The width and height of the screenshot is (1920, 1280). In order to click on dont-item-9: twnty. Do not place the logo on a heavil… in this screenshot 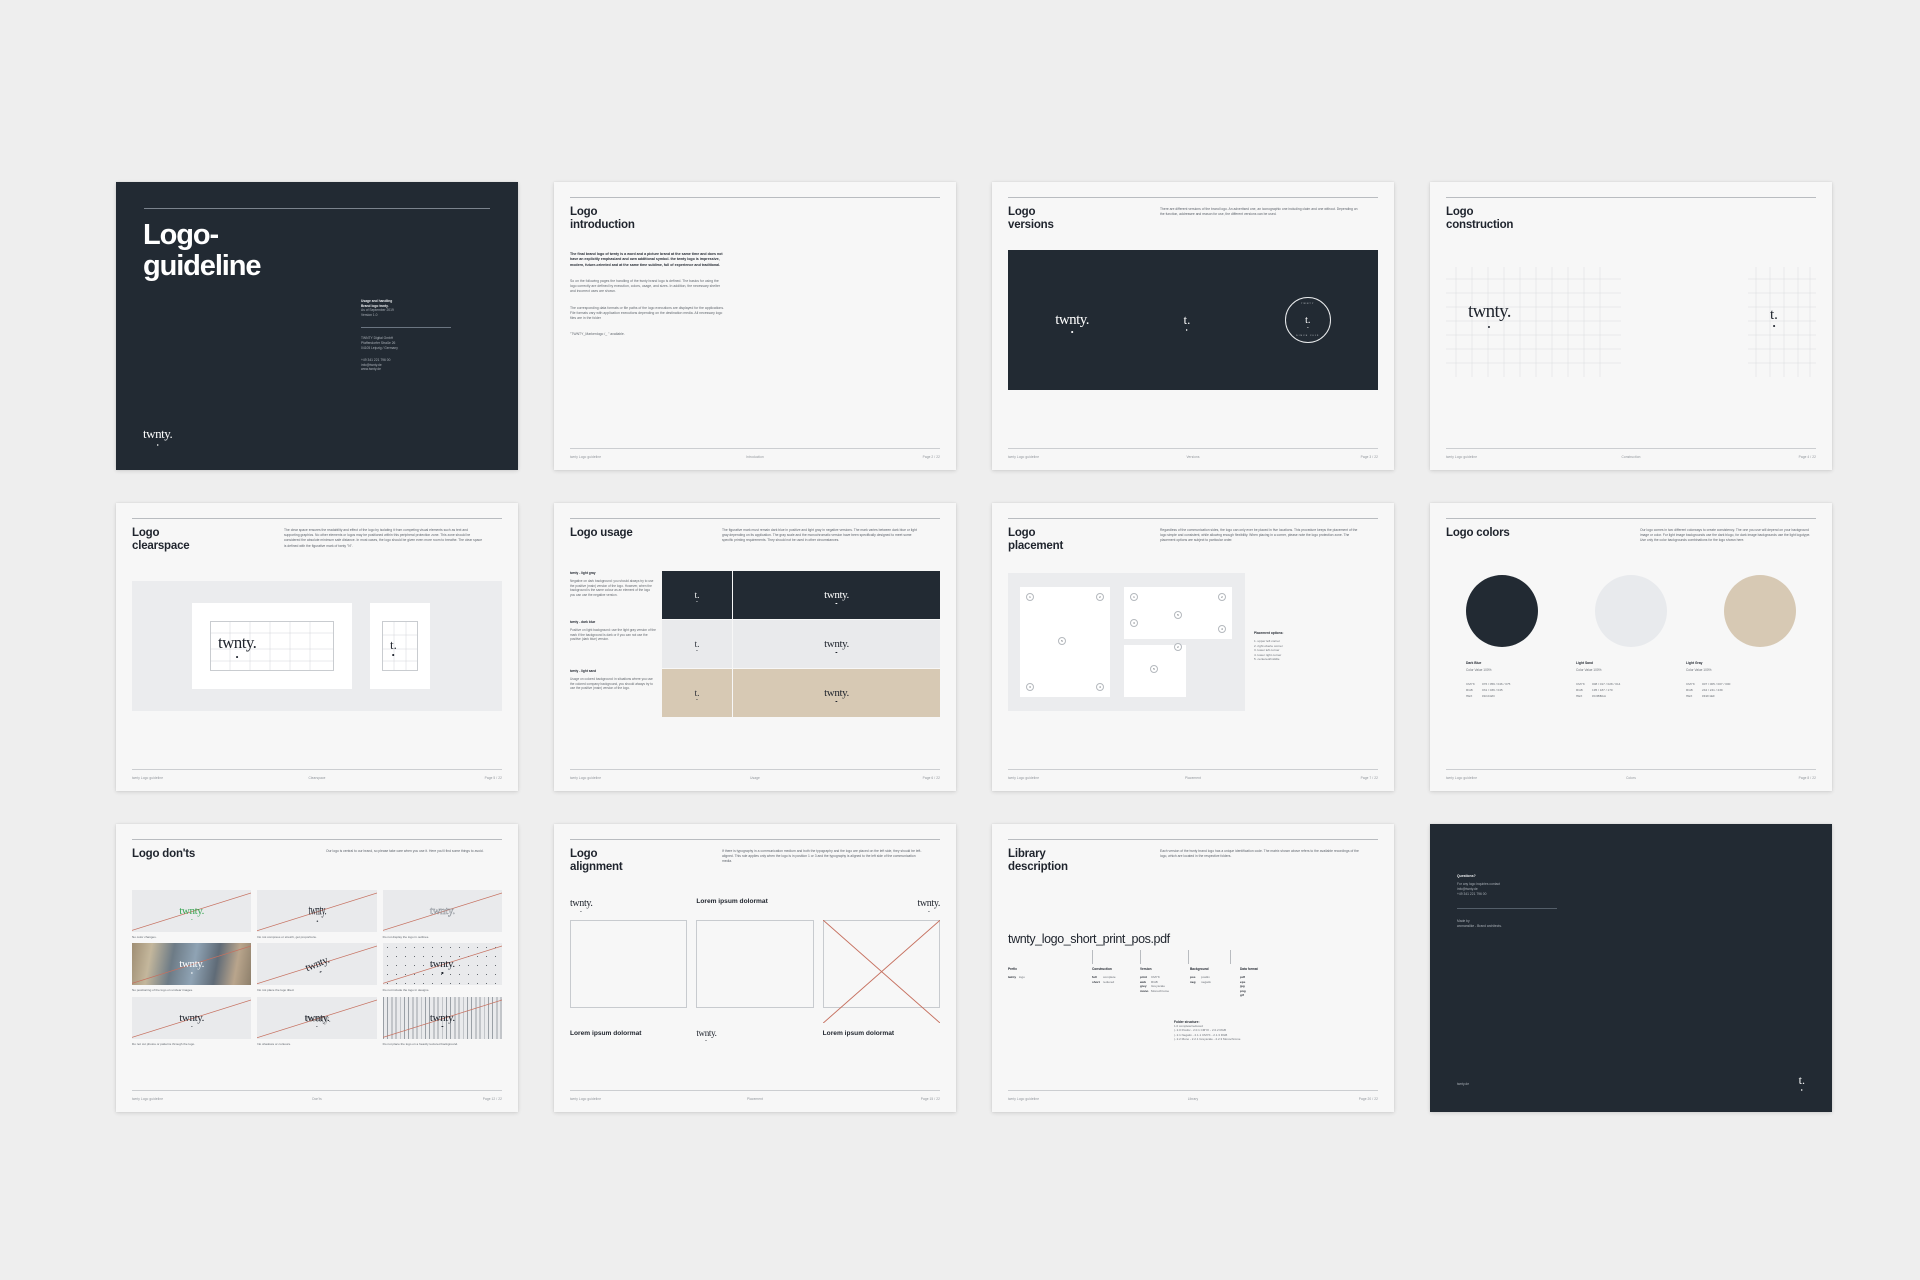, I will do `click(442, 1021)`.